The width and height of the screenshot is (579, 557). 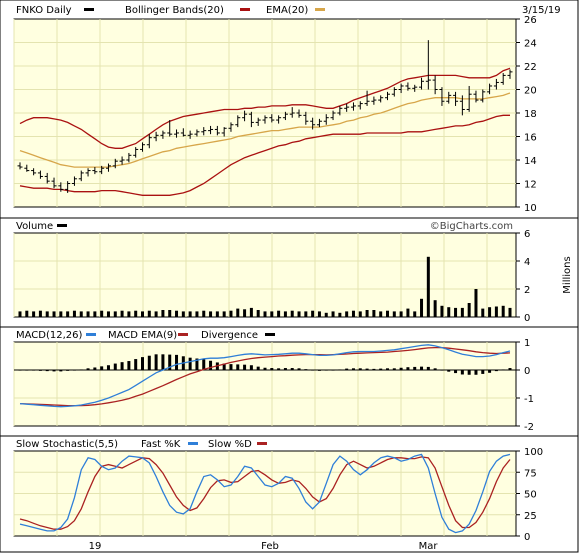 What do you see at coordinates (530, 20) in the screenshot?
I see `y-tick-label: 26` at bounding box center [530, 20].